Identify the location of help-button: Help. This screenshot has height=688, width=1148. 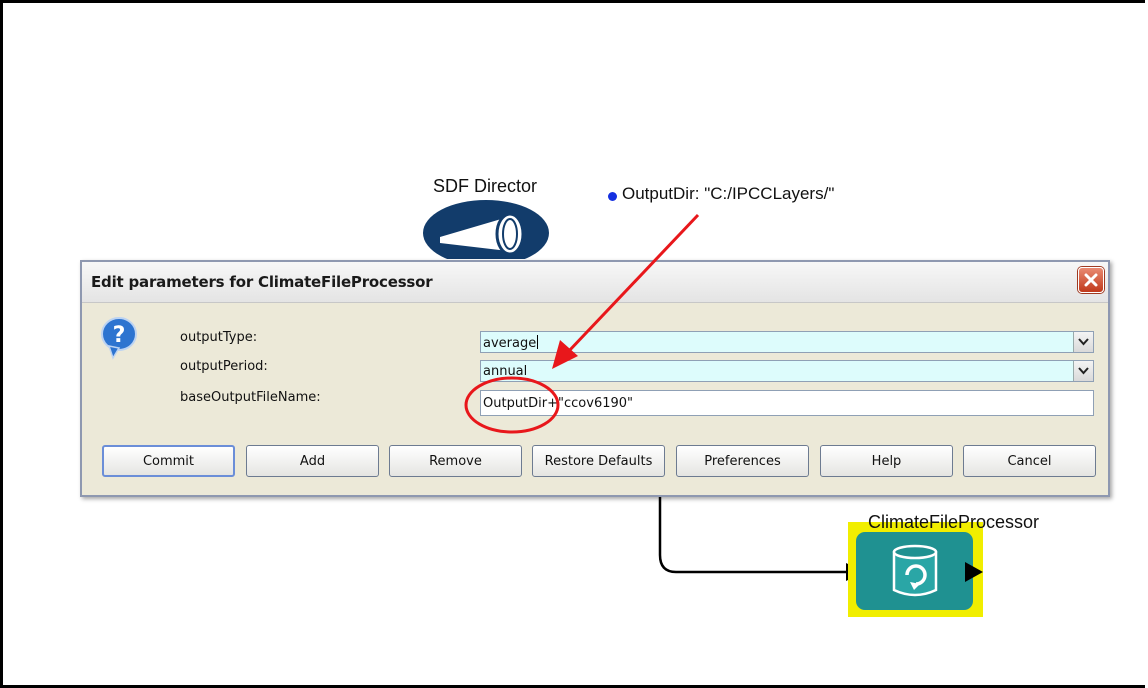
(886, 461).